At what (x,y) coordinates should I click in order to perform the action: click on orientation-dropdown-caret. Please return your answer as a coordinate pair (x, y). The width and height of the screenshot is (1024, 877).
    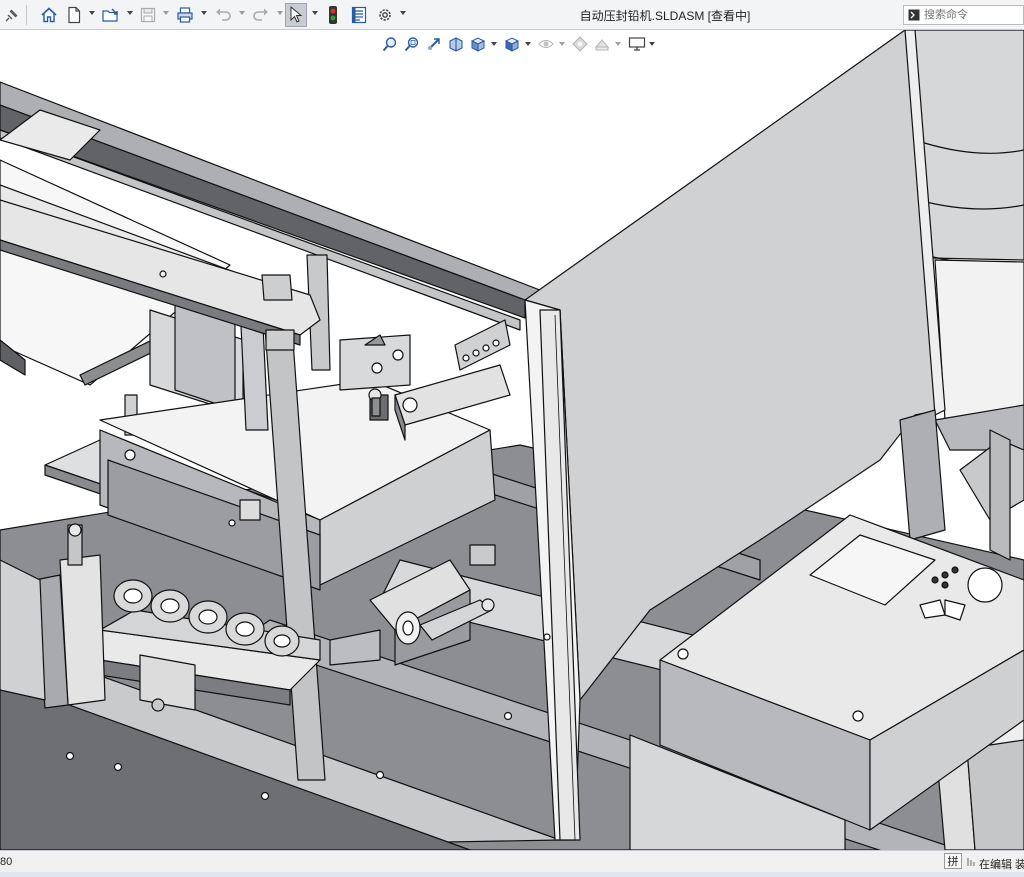
    Looking at the image, I should click on (494, 44).